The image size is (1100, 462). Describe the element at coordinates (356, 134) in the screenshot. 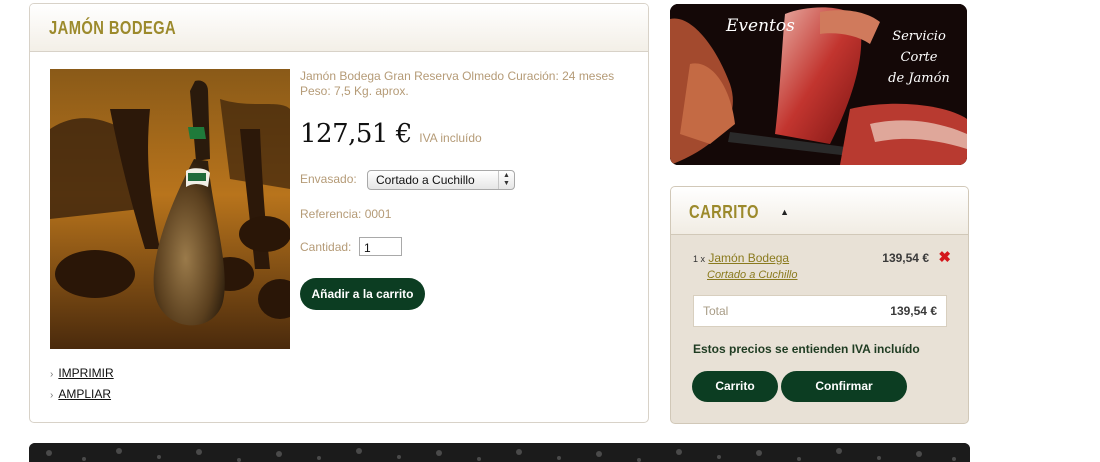

I see `product-price: 127,51 €` at that location.